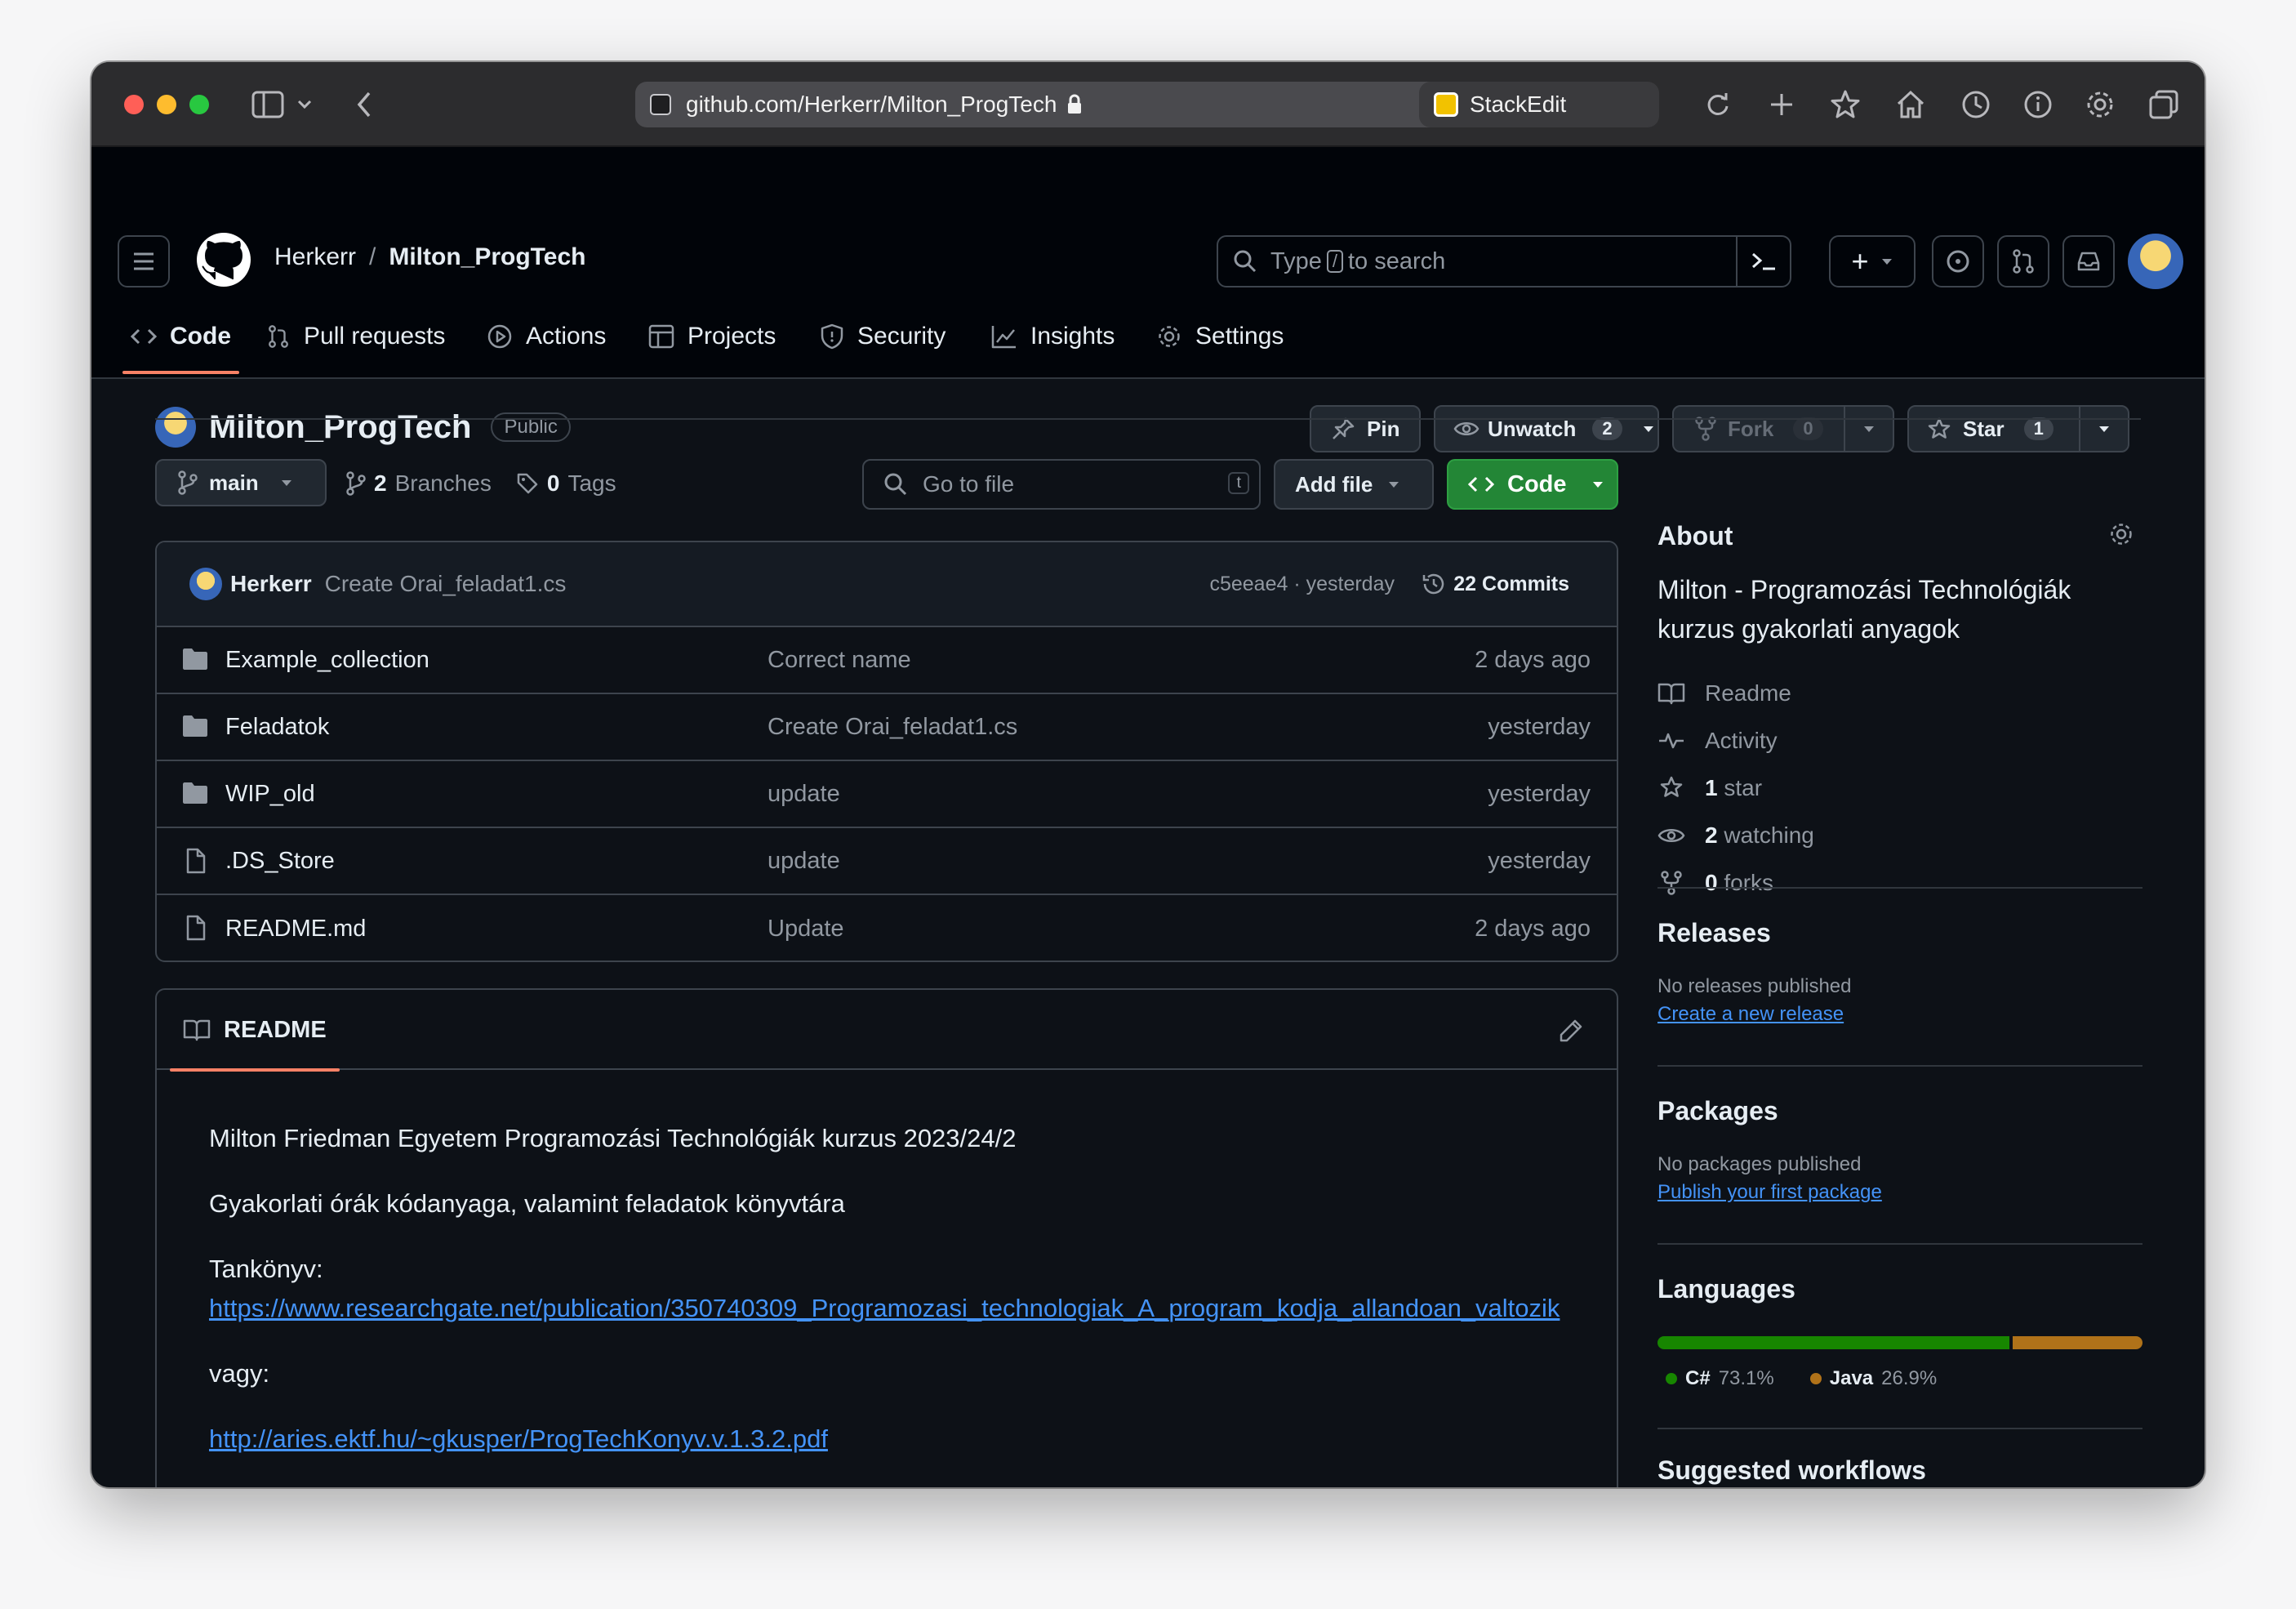 This screenshot has width=2296, height=1609. I want to click on reload-icon, so click(1718, 104).